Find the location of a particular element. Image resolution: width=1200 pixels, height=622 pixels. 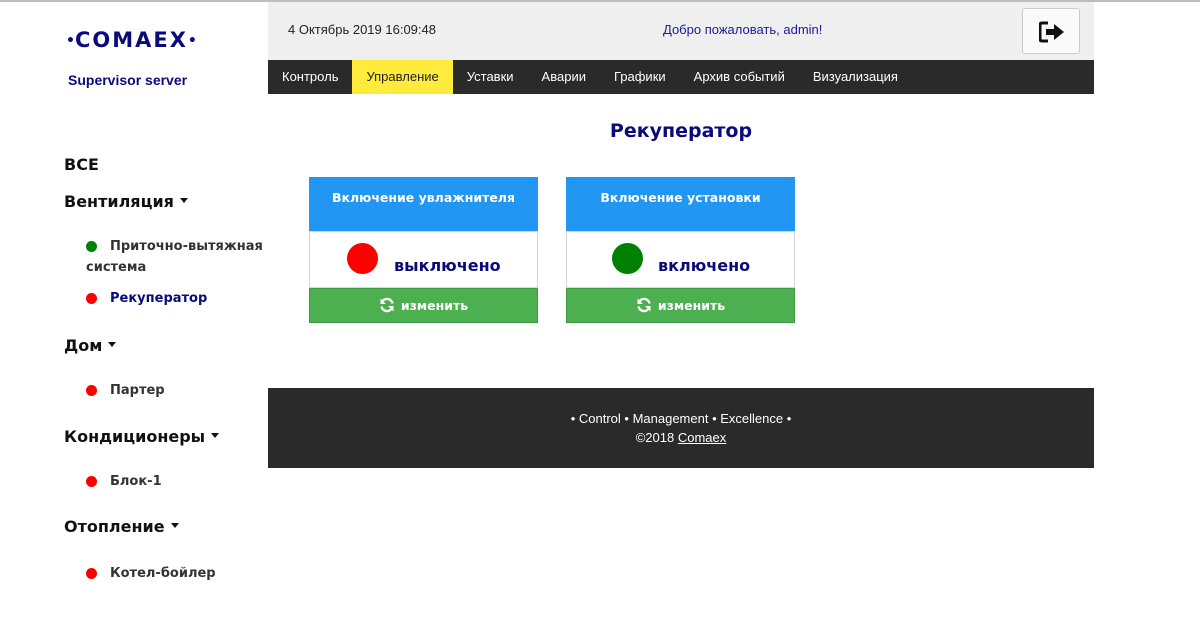

sidebar-item-label: Котел-бойлер is located at coordinates (163, 573).